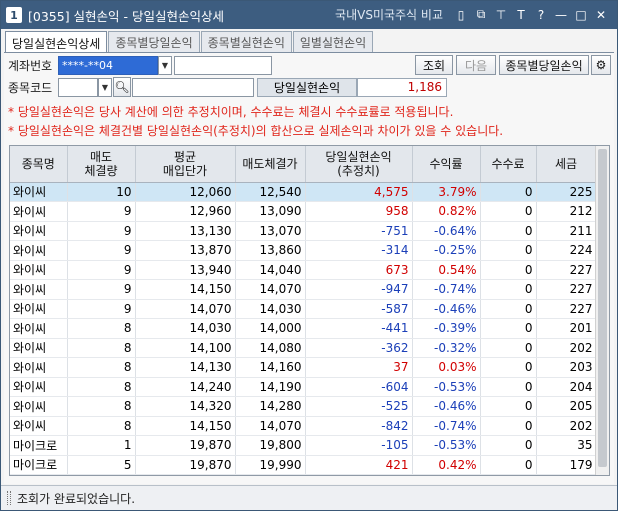 The image size is (618, 511). What do you see at coordinates (446, 270) in the screenshot?
I see `cell-return-rate: 0.54%` at bounding box center [446, 270].